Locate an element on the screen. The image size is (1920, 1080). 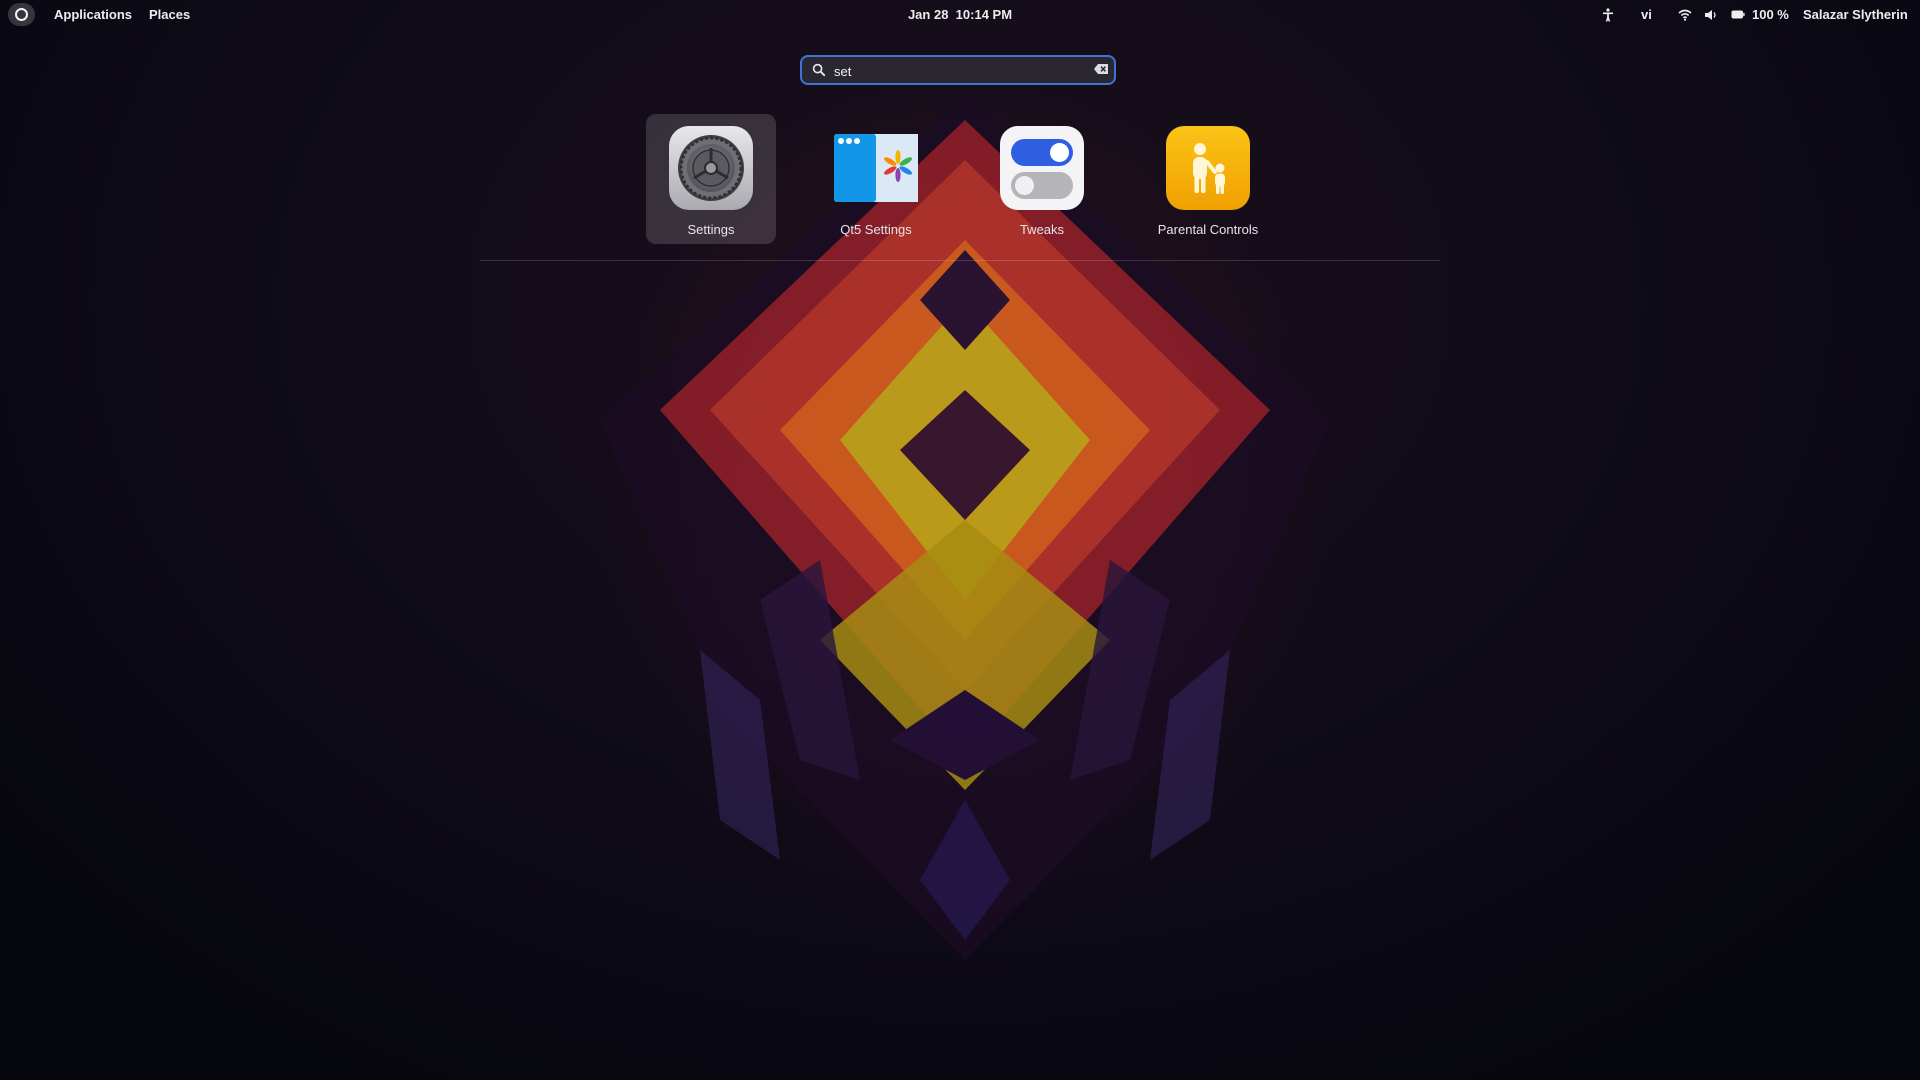
result-label: Settings is located at coordinates (711, 229).